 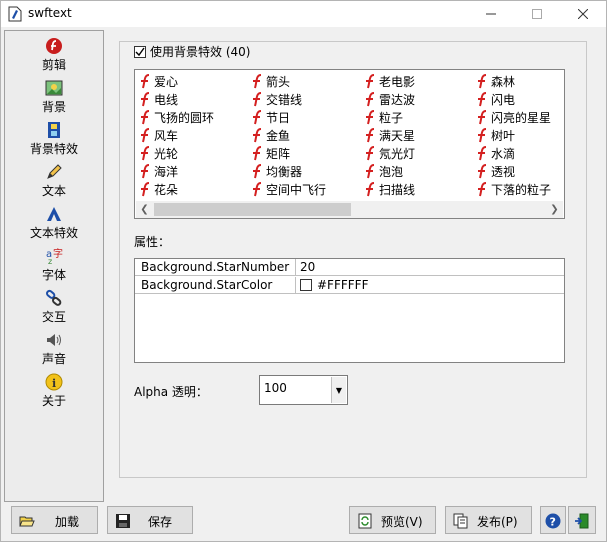 What do you see at coordinates (491, 14) in the screenshot?
I see `minimize-button` at bounding box center [491, 14].